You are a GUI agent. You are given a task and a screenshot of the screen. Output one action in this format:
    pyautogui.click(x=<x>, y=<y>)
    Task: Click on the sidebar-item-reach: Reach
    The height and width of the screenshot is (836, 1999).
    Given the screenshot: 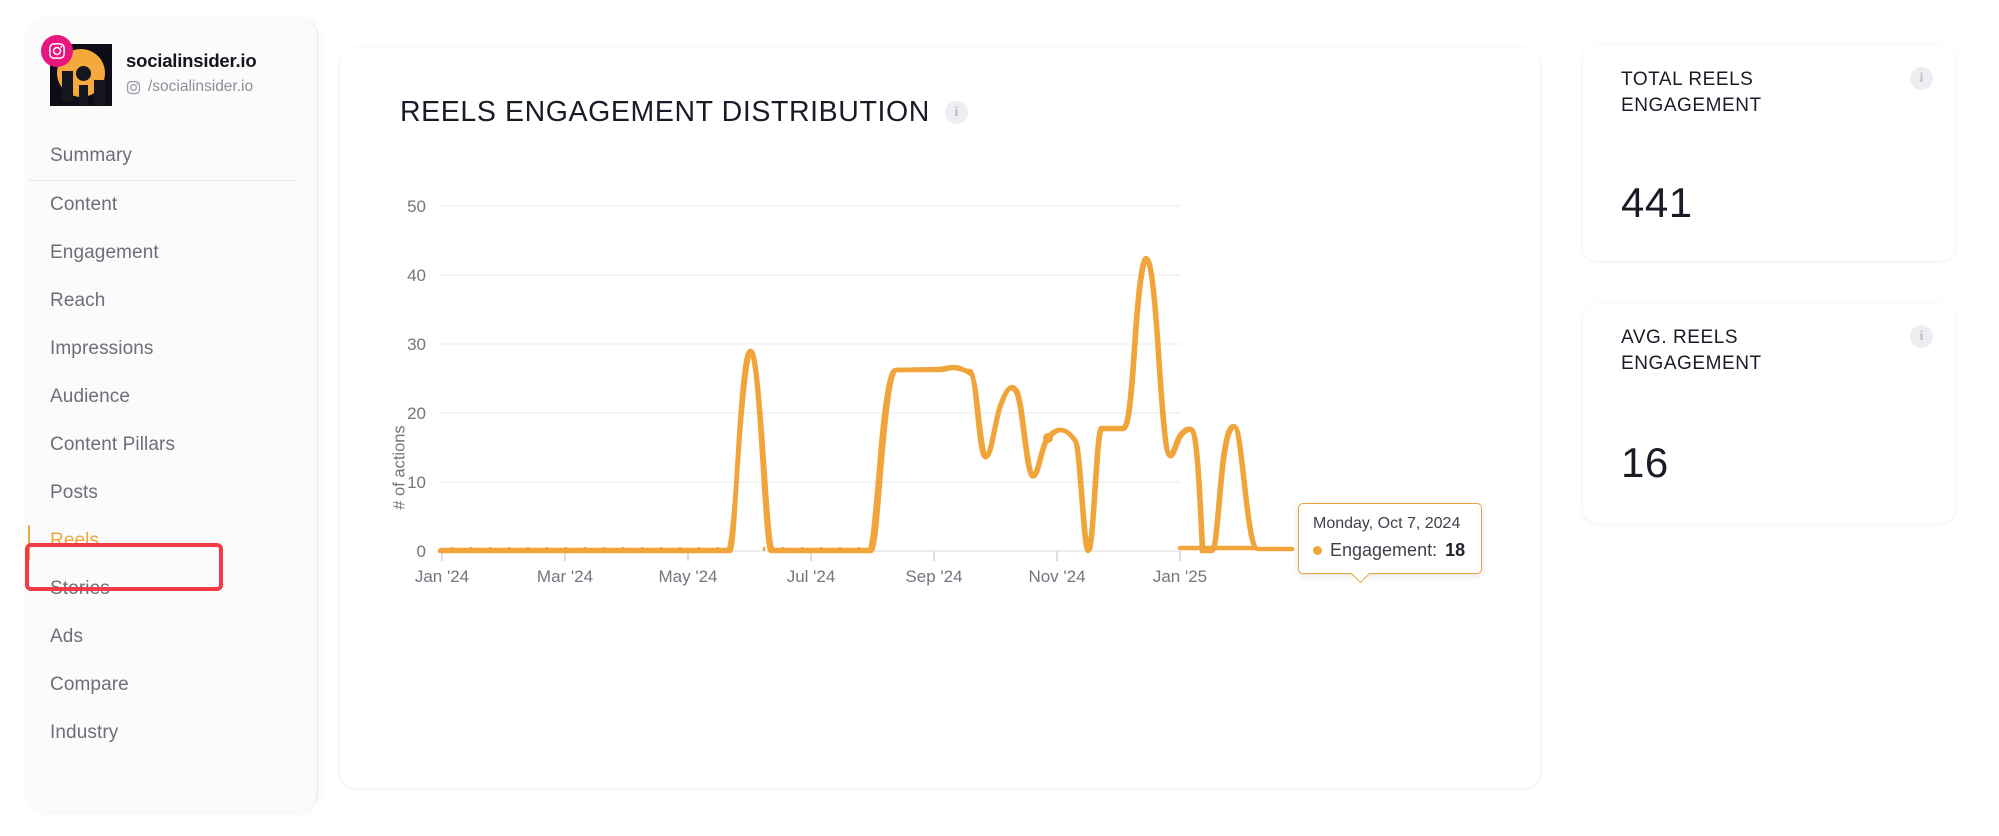 What is the action you would take?
    pyautogui.click(x=172, y=301)
    